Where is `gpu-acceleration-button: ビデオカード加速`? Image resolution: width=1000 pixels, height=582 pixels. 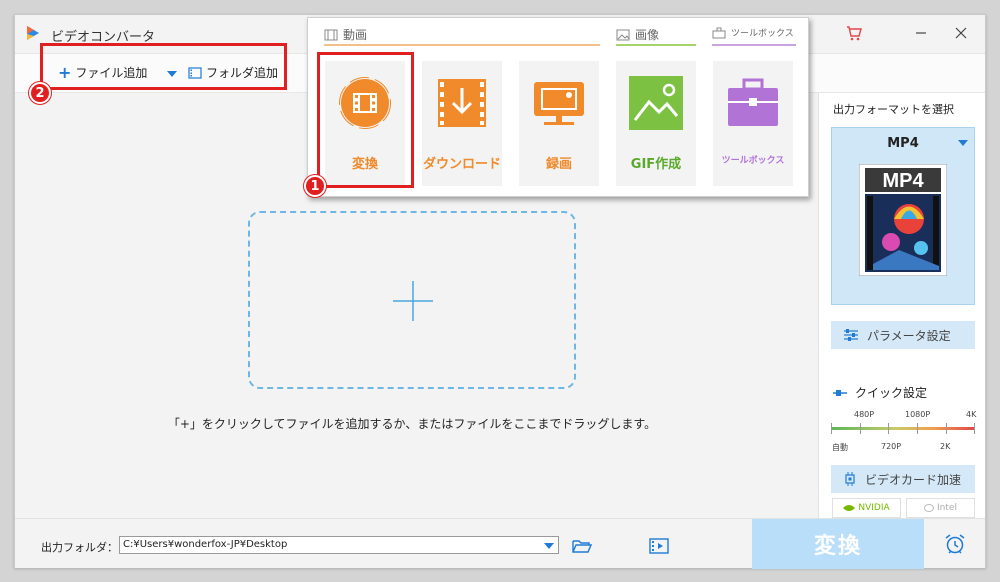 gpu-acceleration-button: ビデオカード加速 is located at coordinates (903, 479).